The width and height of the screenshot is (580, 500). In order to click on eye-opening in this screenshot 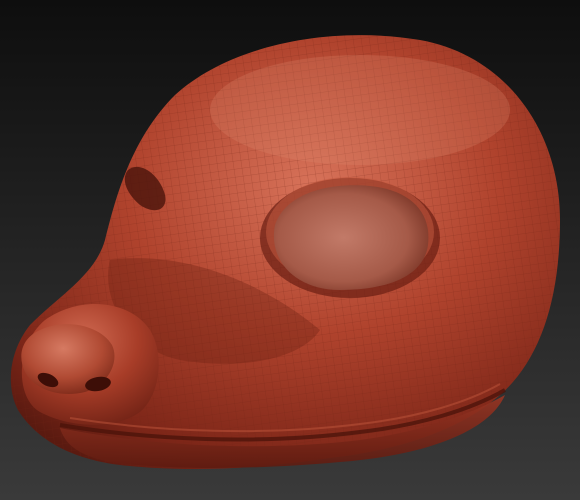, I will do `click(351, 237)`.